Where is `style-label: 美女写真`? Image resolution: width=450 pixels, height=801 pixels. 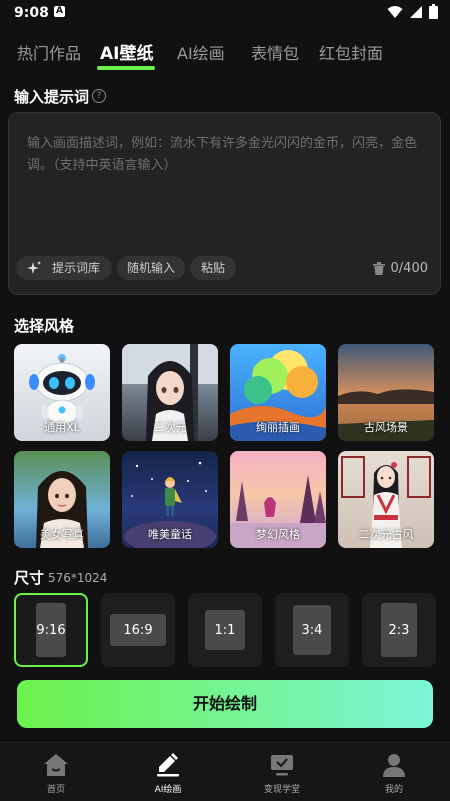 style-label: 美女写真 is located at coordinates (62, 534).